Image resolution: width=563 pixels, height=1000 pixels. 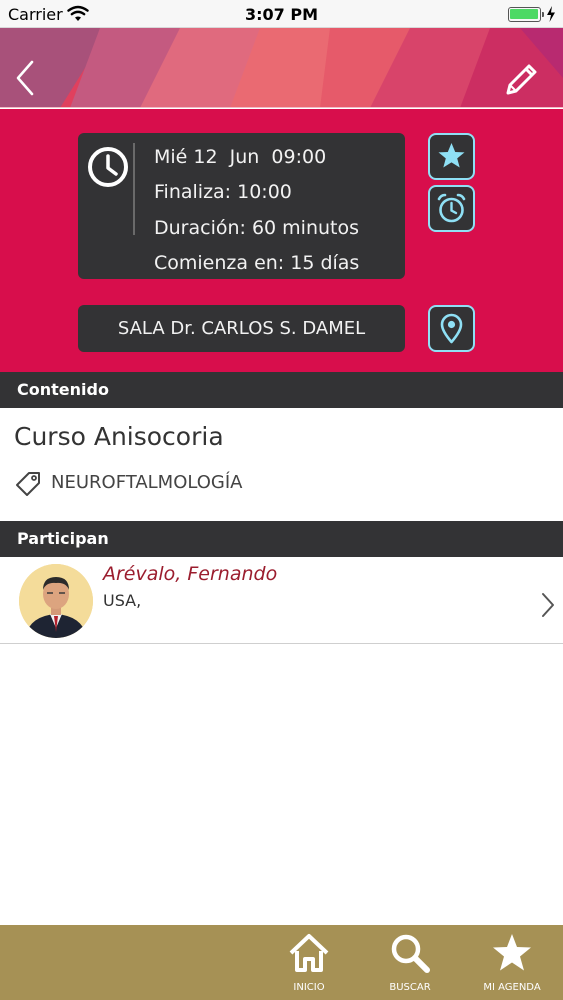 I want to click on back-button, so click(x=26, y=78).